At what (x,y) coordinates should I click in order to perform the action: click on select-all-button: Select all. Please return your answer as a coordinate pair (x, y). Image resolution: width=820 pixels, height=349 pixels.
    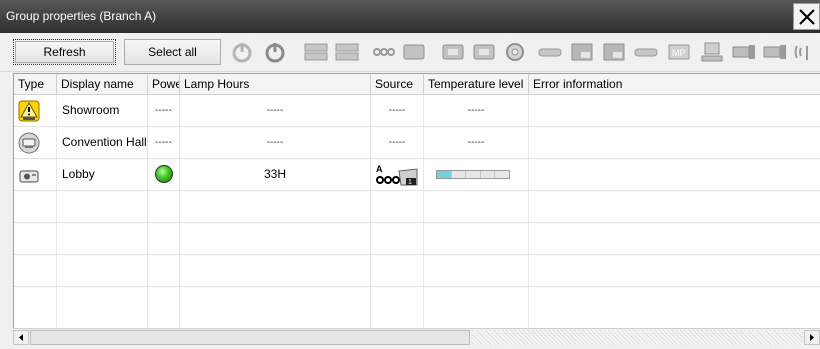
    Looking at the image, I should click on (172, 52).